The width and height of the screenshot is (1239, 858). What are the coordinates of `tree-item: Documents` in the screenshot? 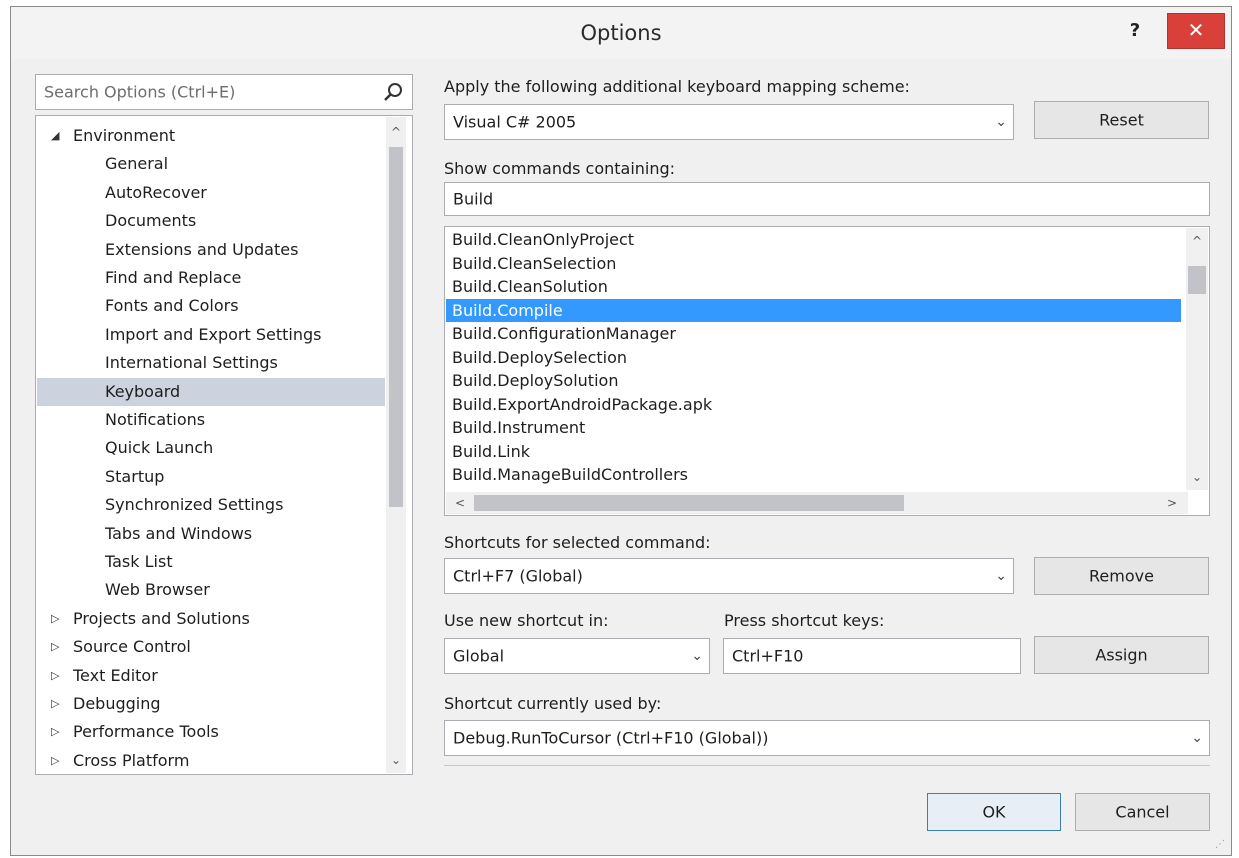 It's located at (211, 221).